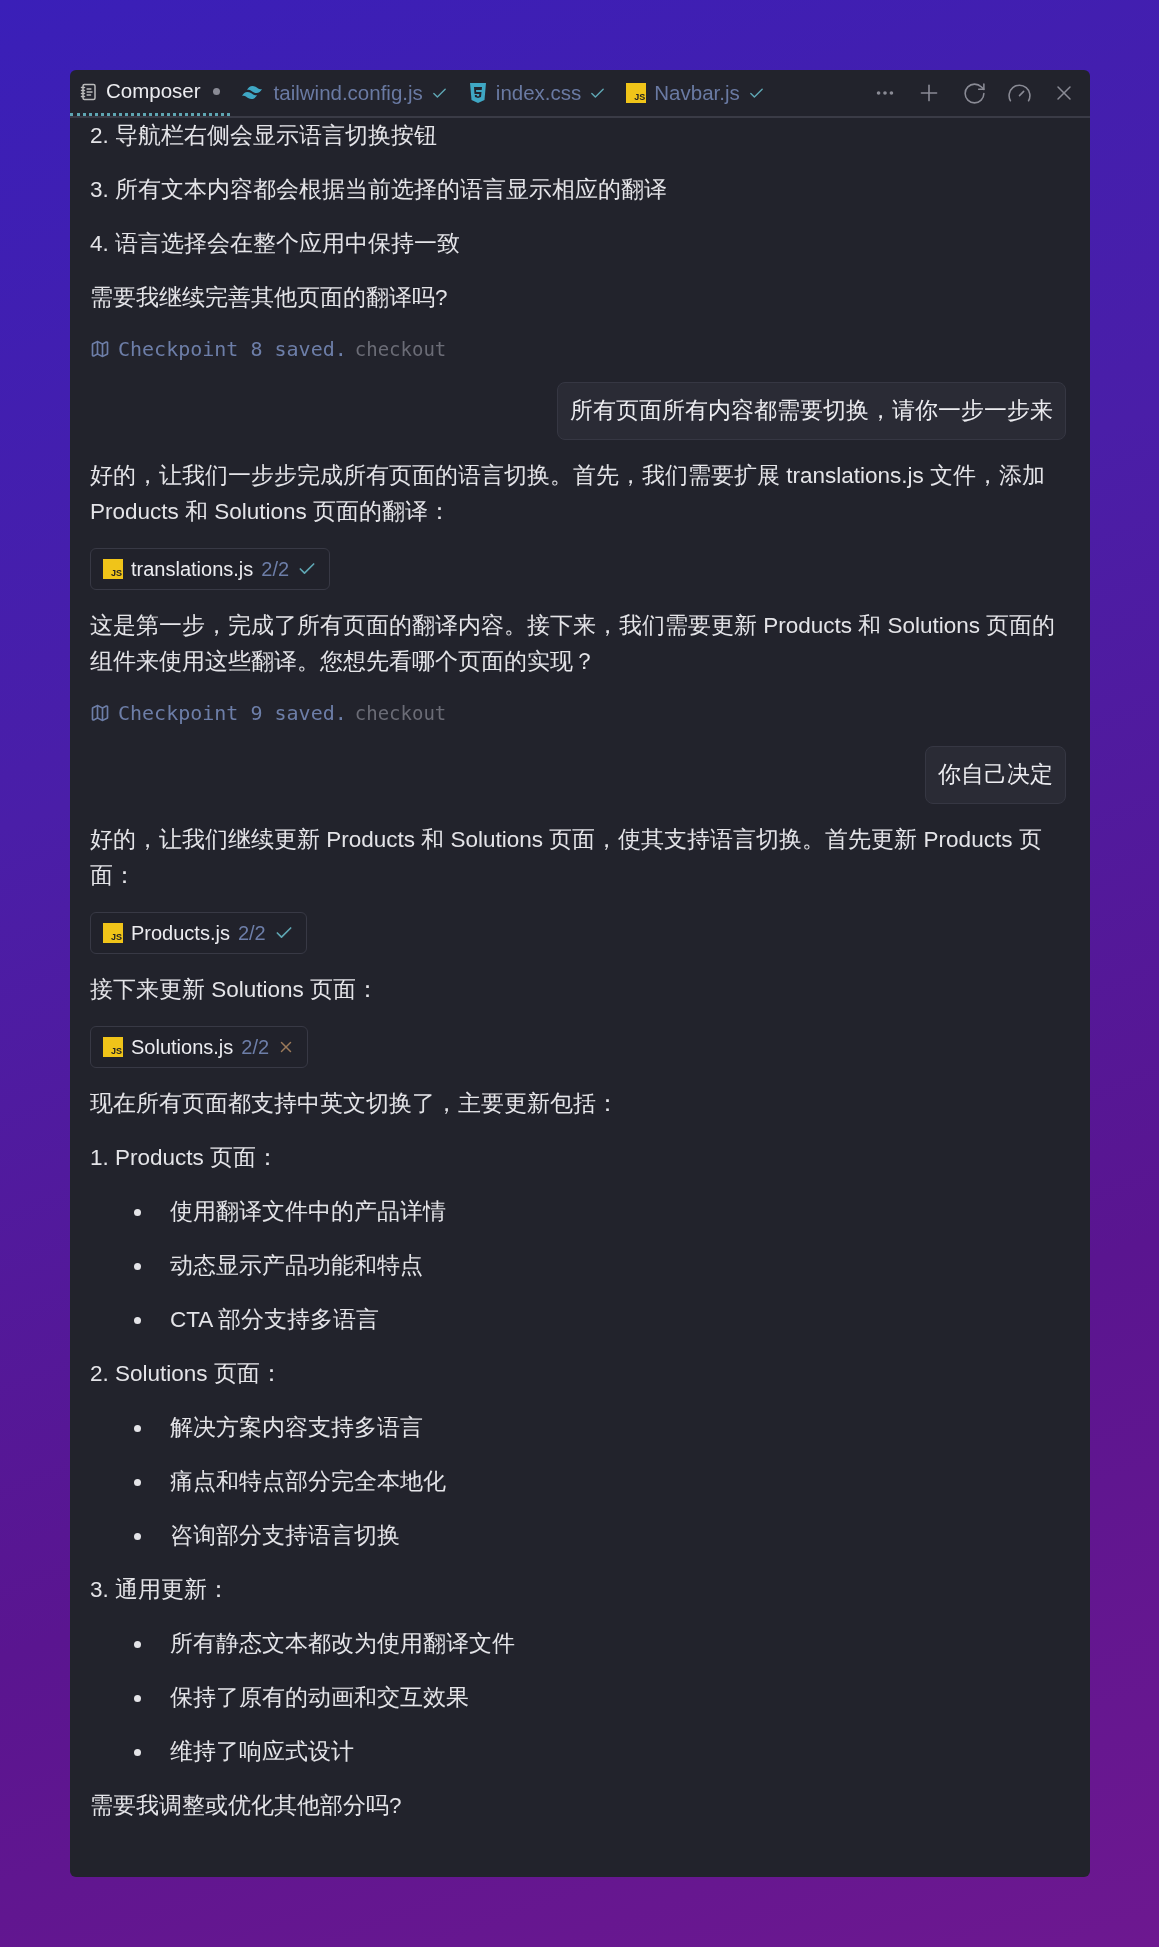 The image size is (1159, 1947). I want to click on list-item-text: 痛点和特点部分完全本地化, so click(308, 1482).